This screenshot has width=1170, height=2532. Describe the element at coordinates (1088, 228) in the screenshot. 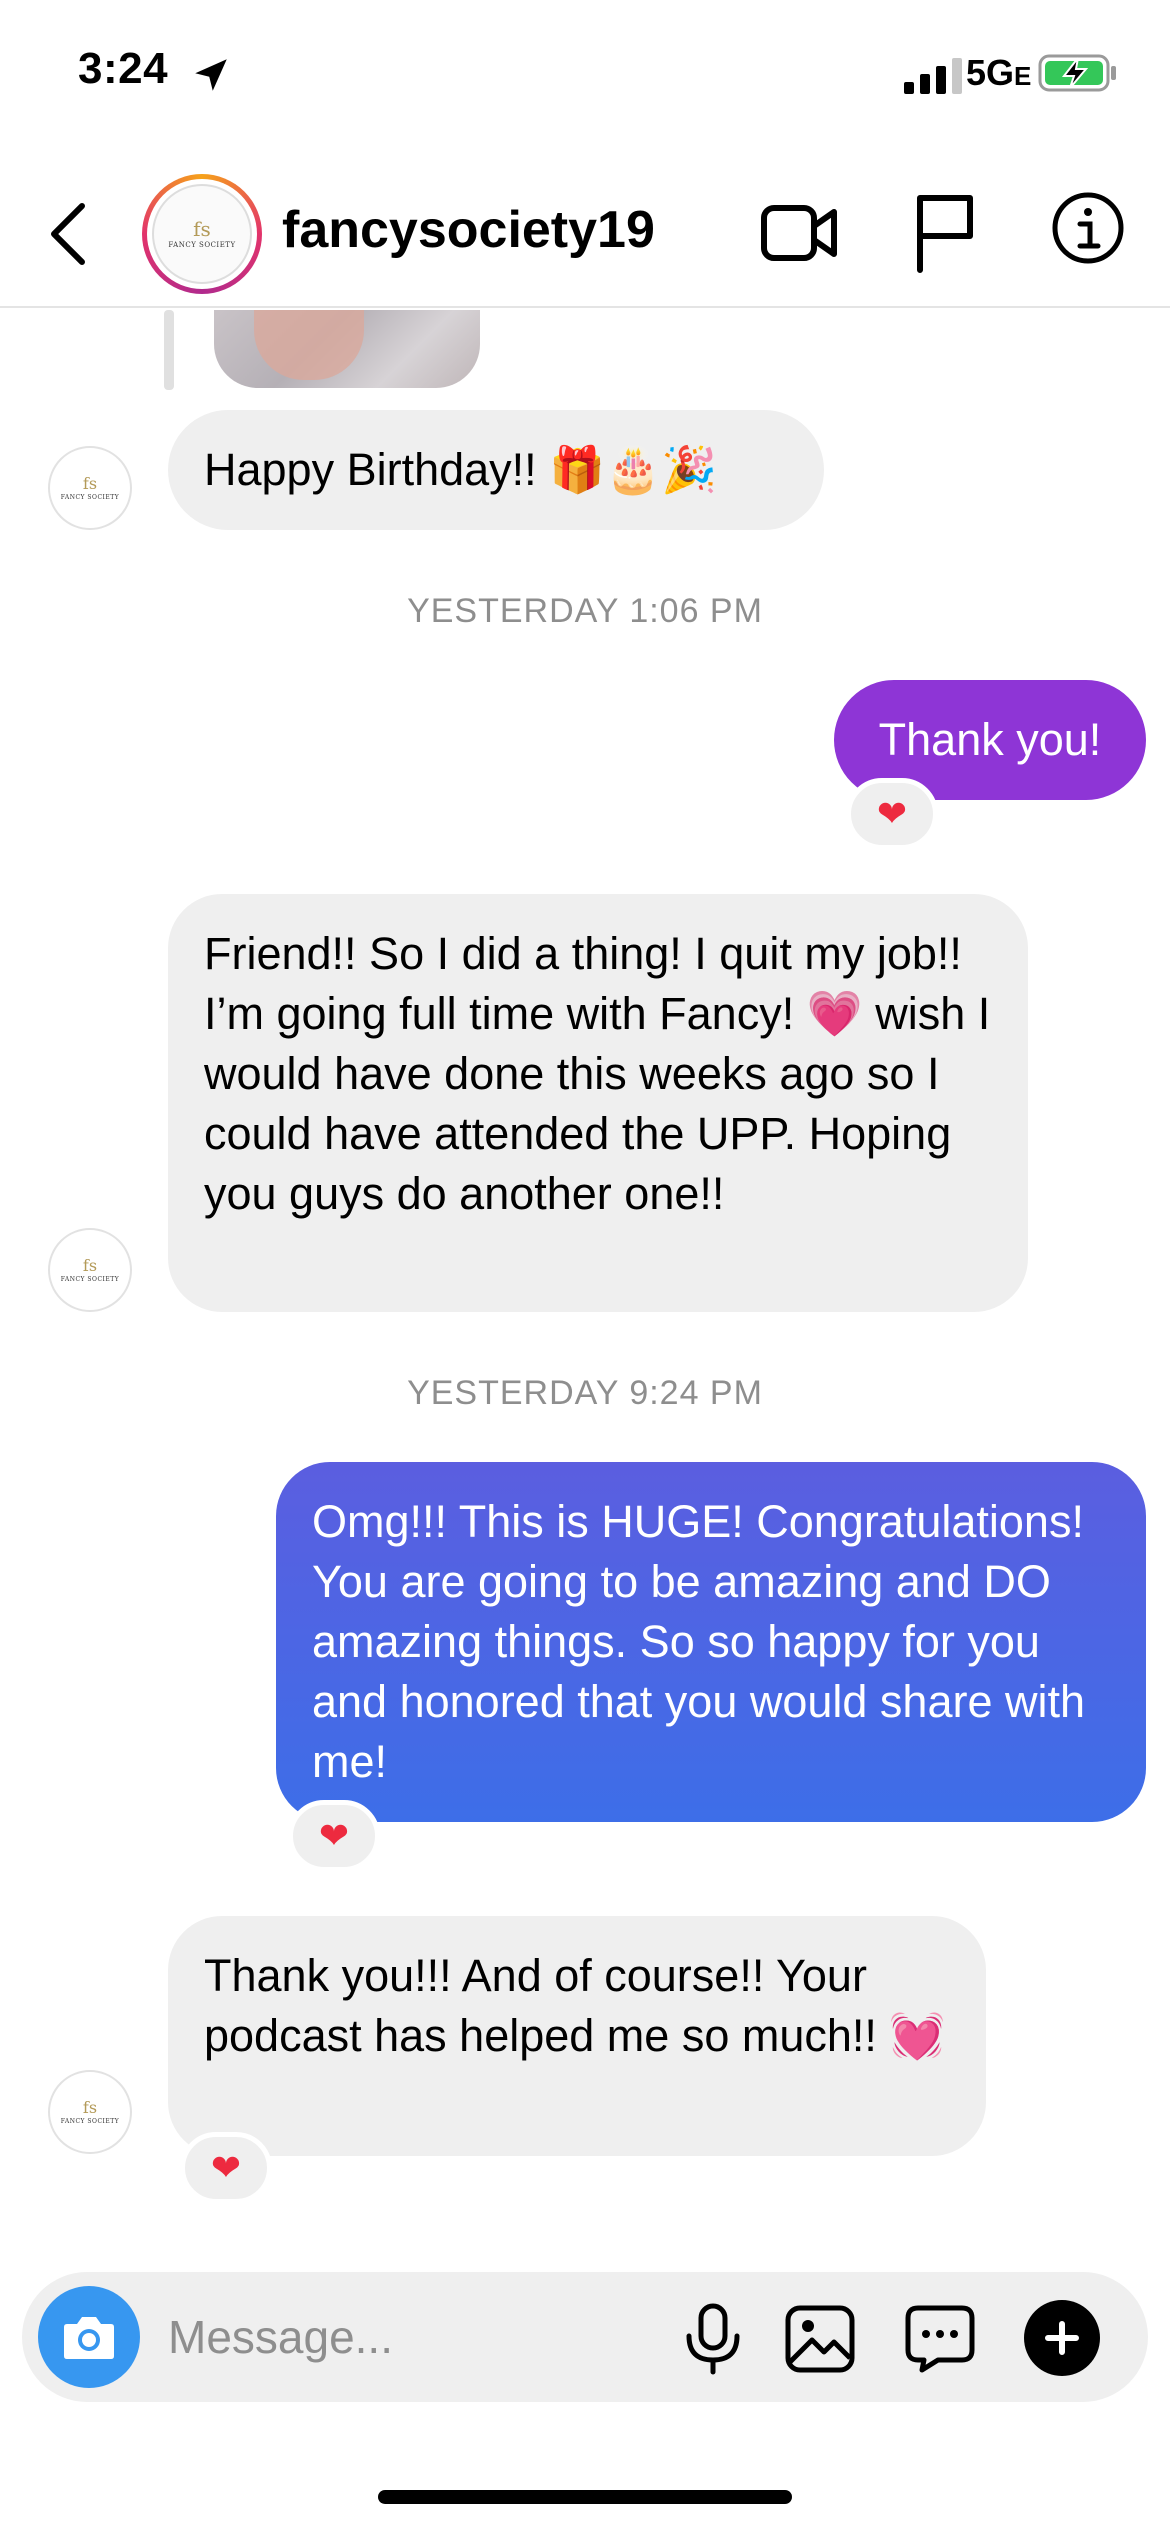

I see `info-icon` at that location.